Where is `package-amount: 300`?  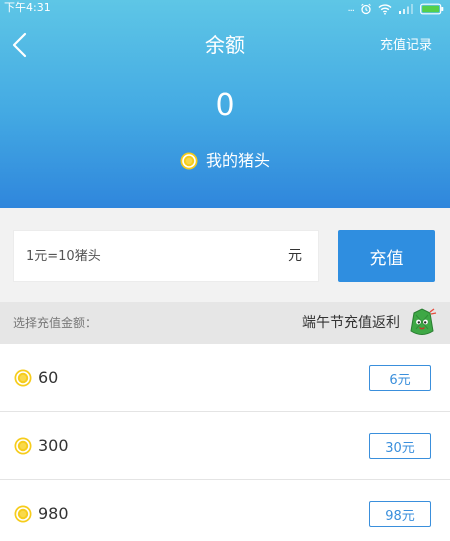
package-amount: 300 is located at coordinates (53, 445).